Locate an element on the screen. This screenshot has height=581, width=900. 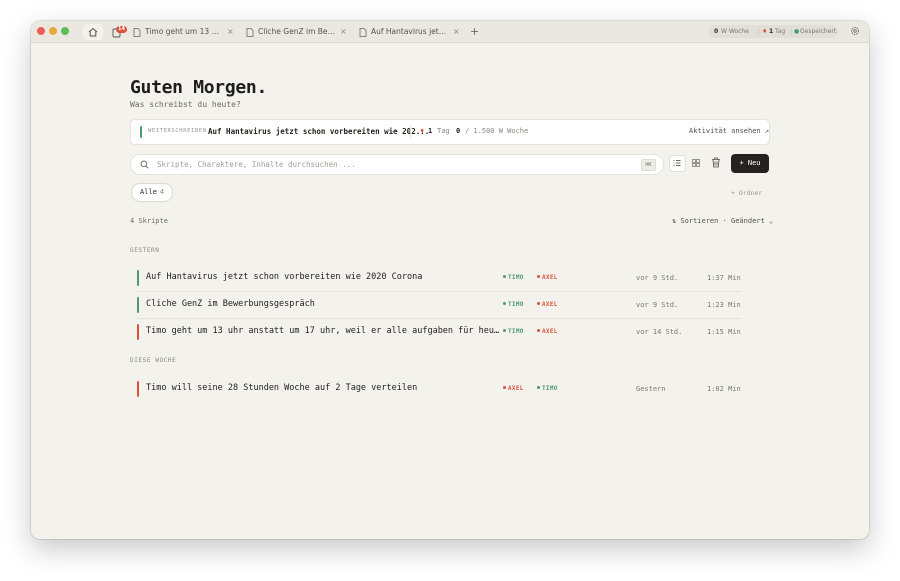
week-count: 0 is located at coordinates (716, 31).